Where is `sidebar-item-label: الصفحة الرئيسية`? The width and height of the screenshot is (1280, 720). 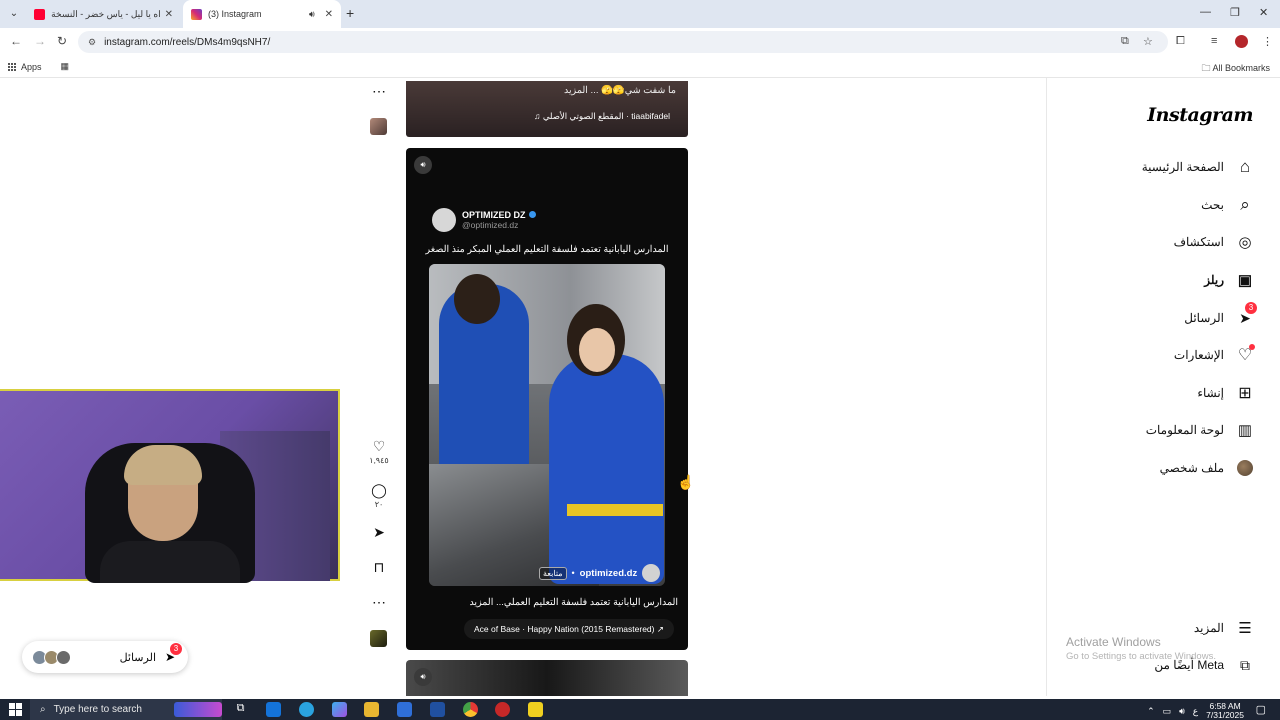 sidebar-item-label: الصفحة الرئيسية is located at coordinates (1182, 167).